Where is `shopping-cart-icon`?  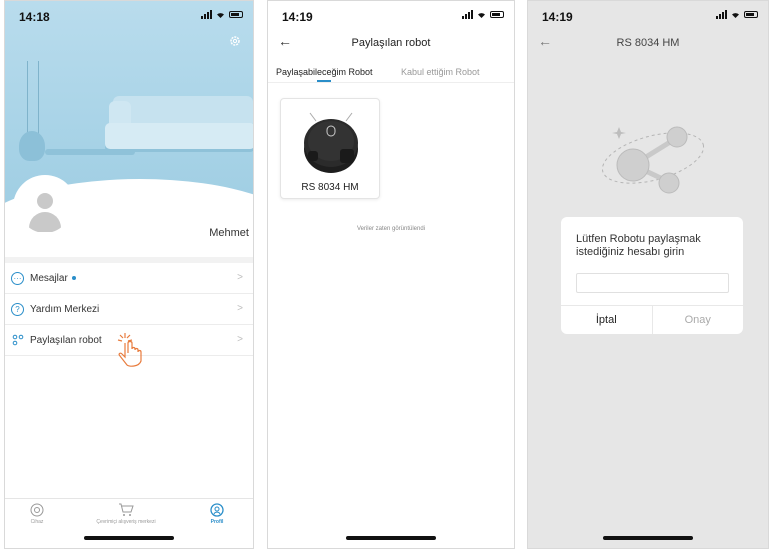
shopping-cart-icon is located at coordinates (126, 509).